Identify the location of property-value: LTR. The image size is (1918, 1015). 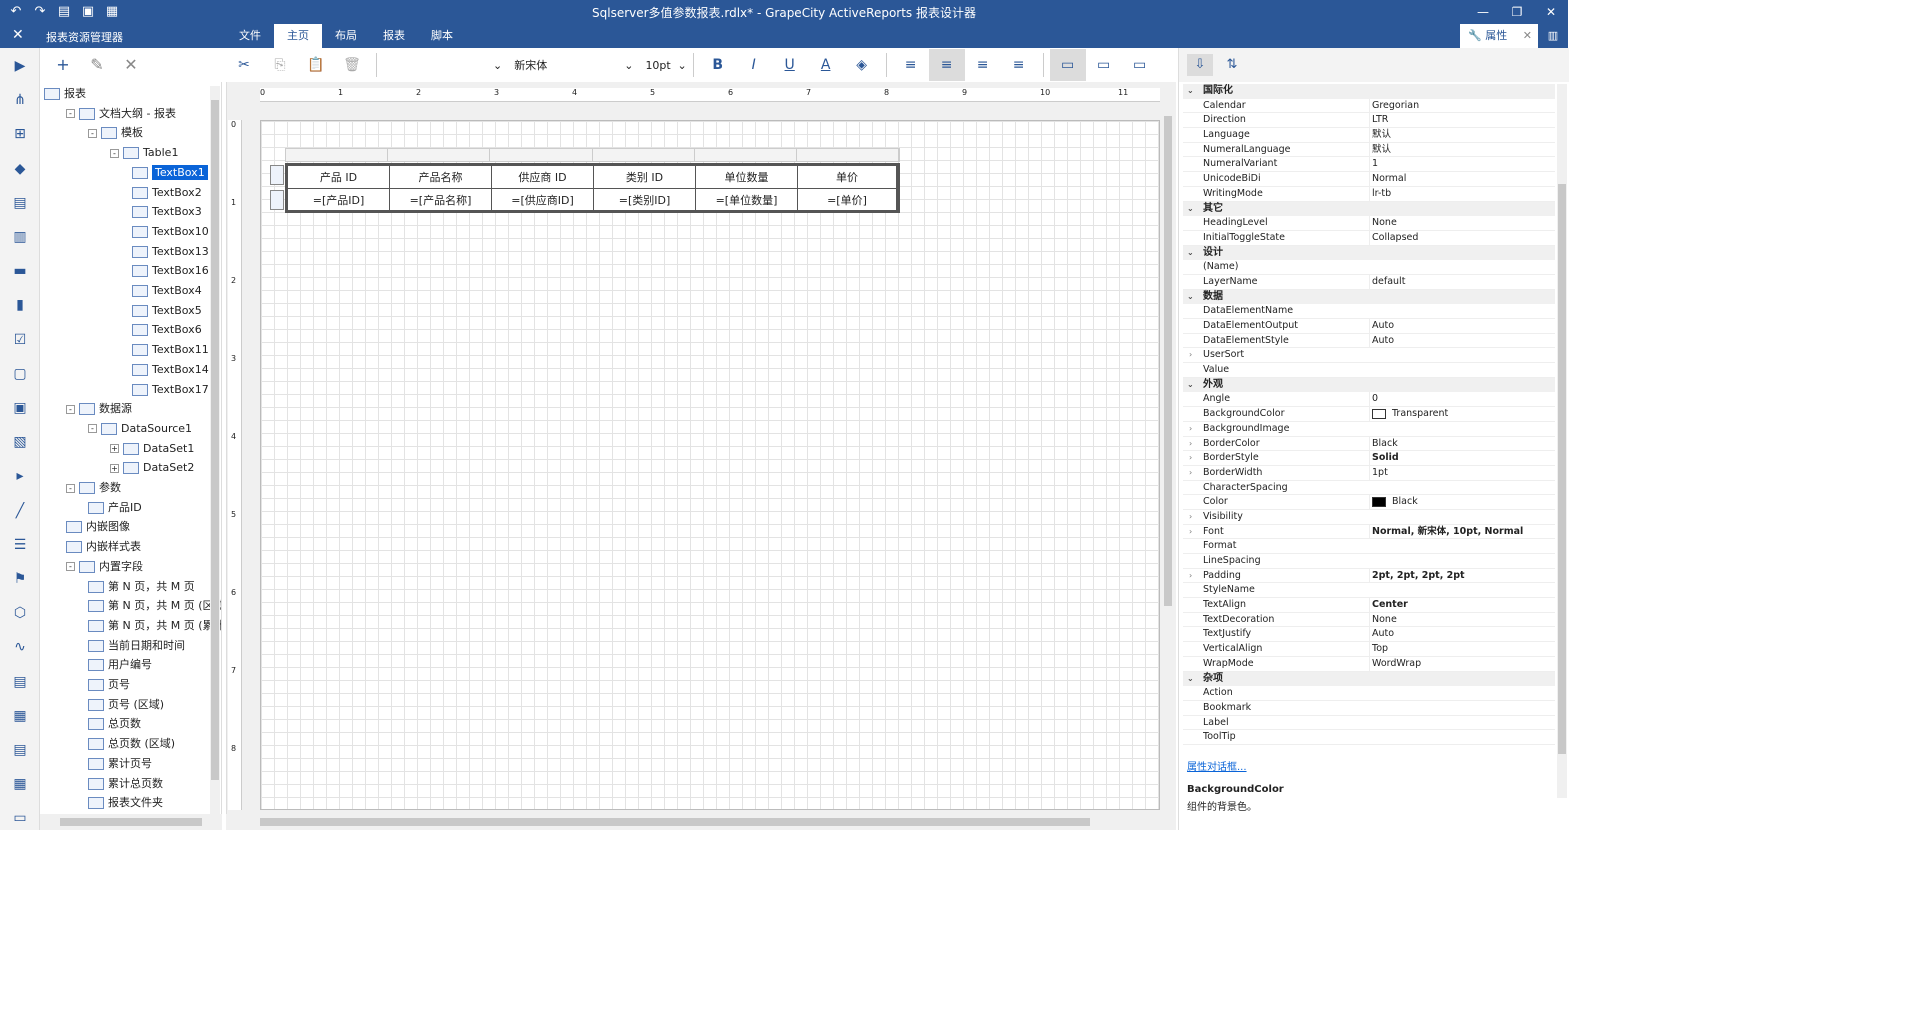
(1378, 121).